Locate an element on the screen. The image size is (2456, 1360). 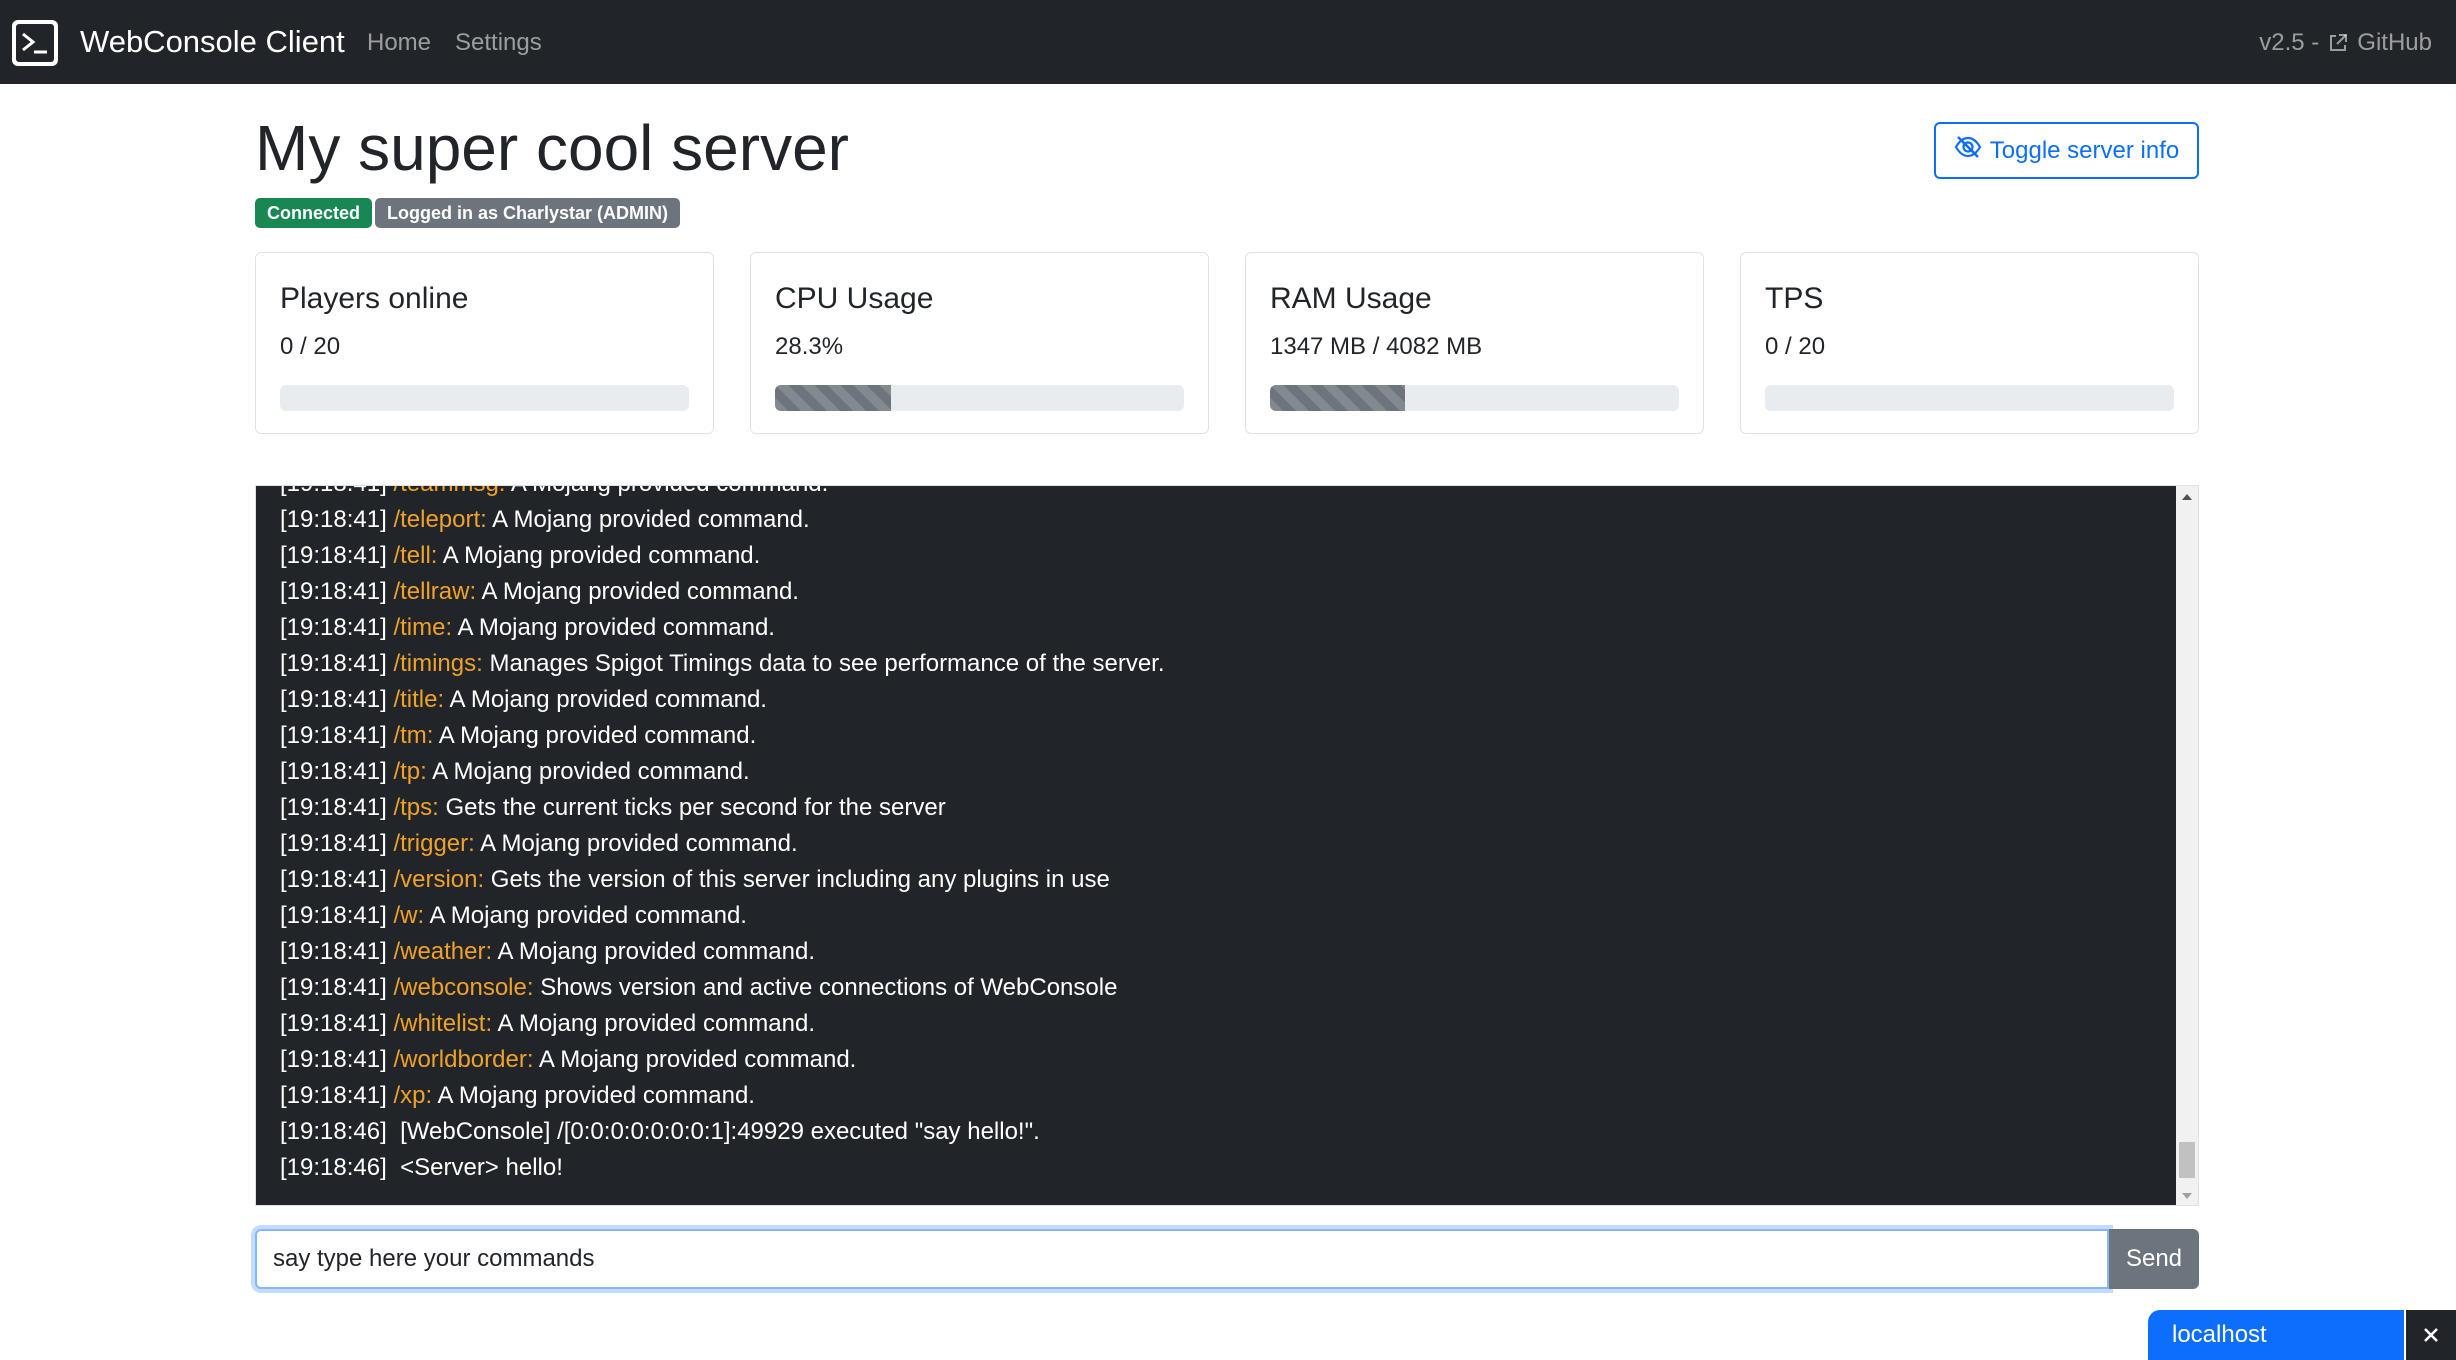
console-command: /worldborder: is located at coordinates (463, 1059).